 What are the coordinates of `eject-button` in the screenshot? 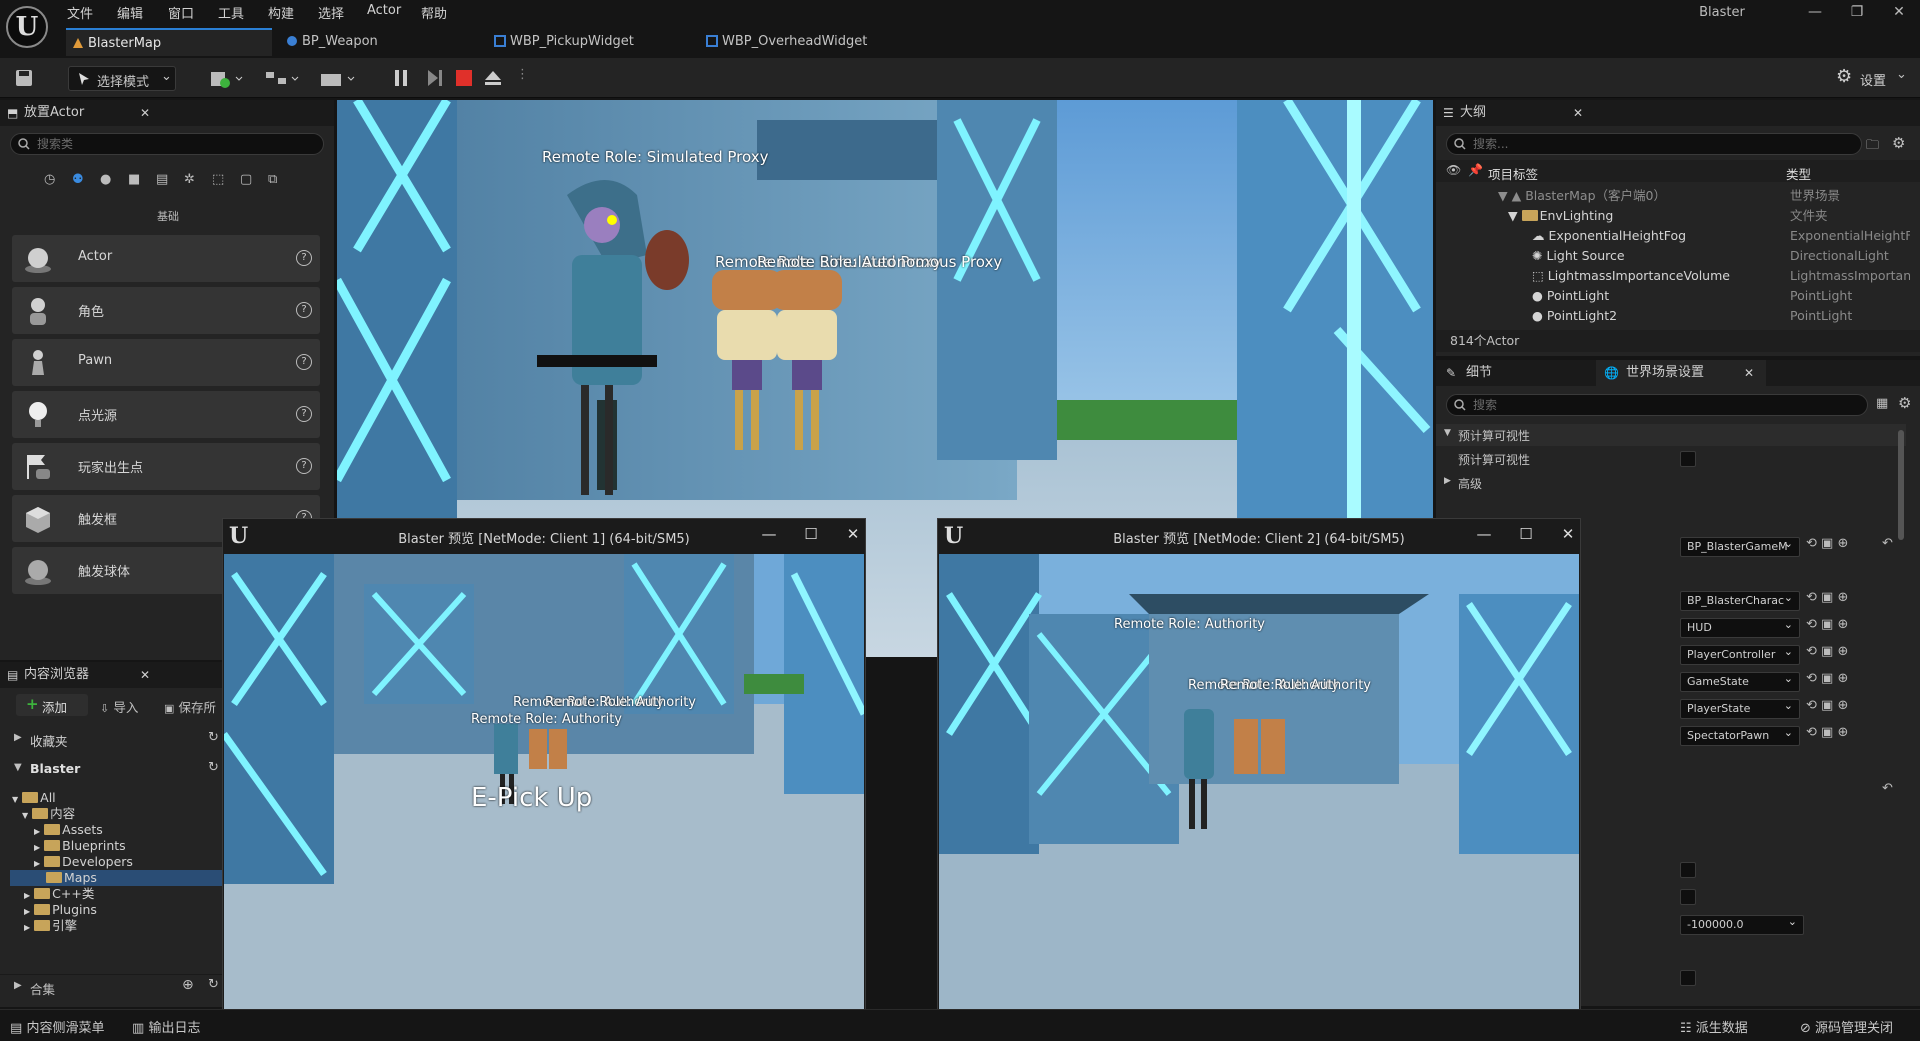 It's located at (493, 78).